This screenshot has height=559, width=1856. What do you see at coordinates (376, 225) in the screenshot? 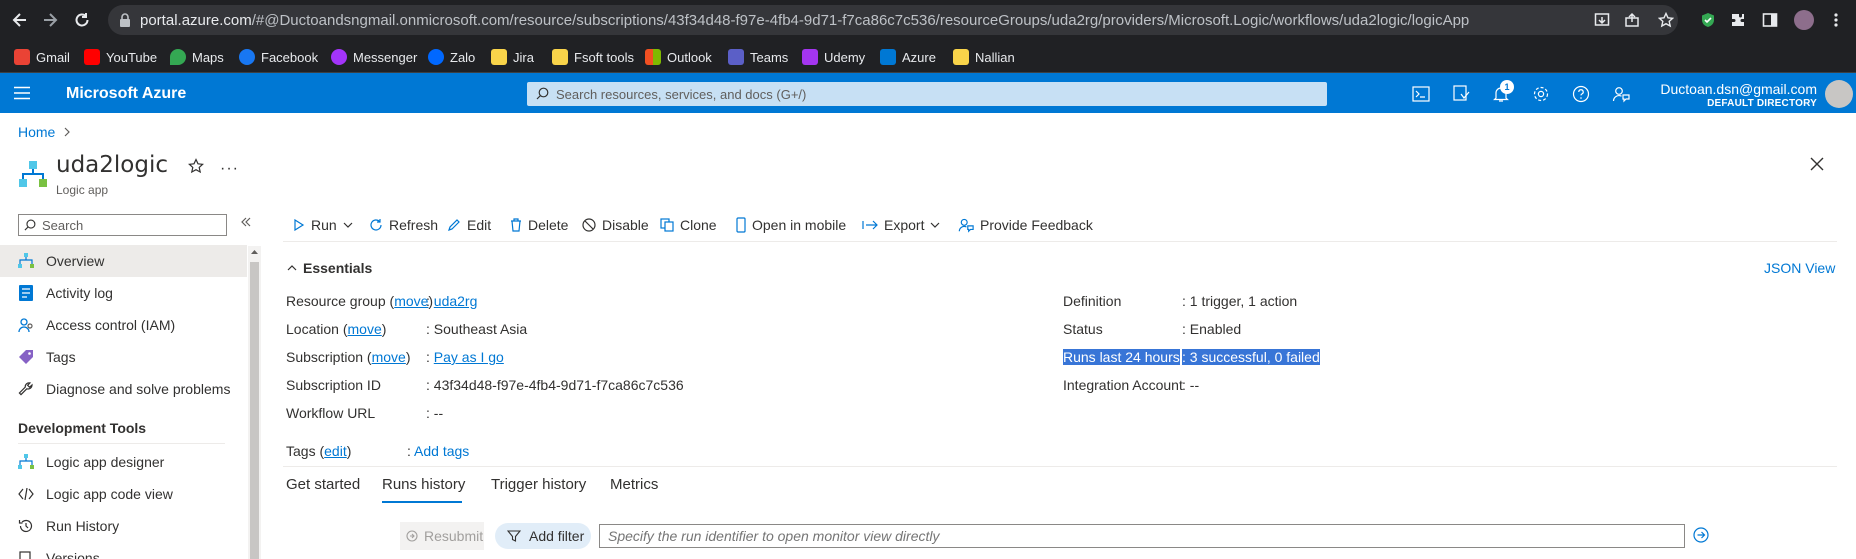
I see `refresh-icon` at bounding box center [376, 225].